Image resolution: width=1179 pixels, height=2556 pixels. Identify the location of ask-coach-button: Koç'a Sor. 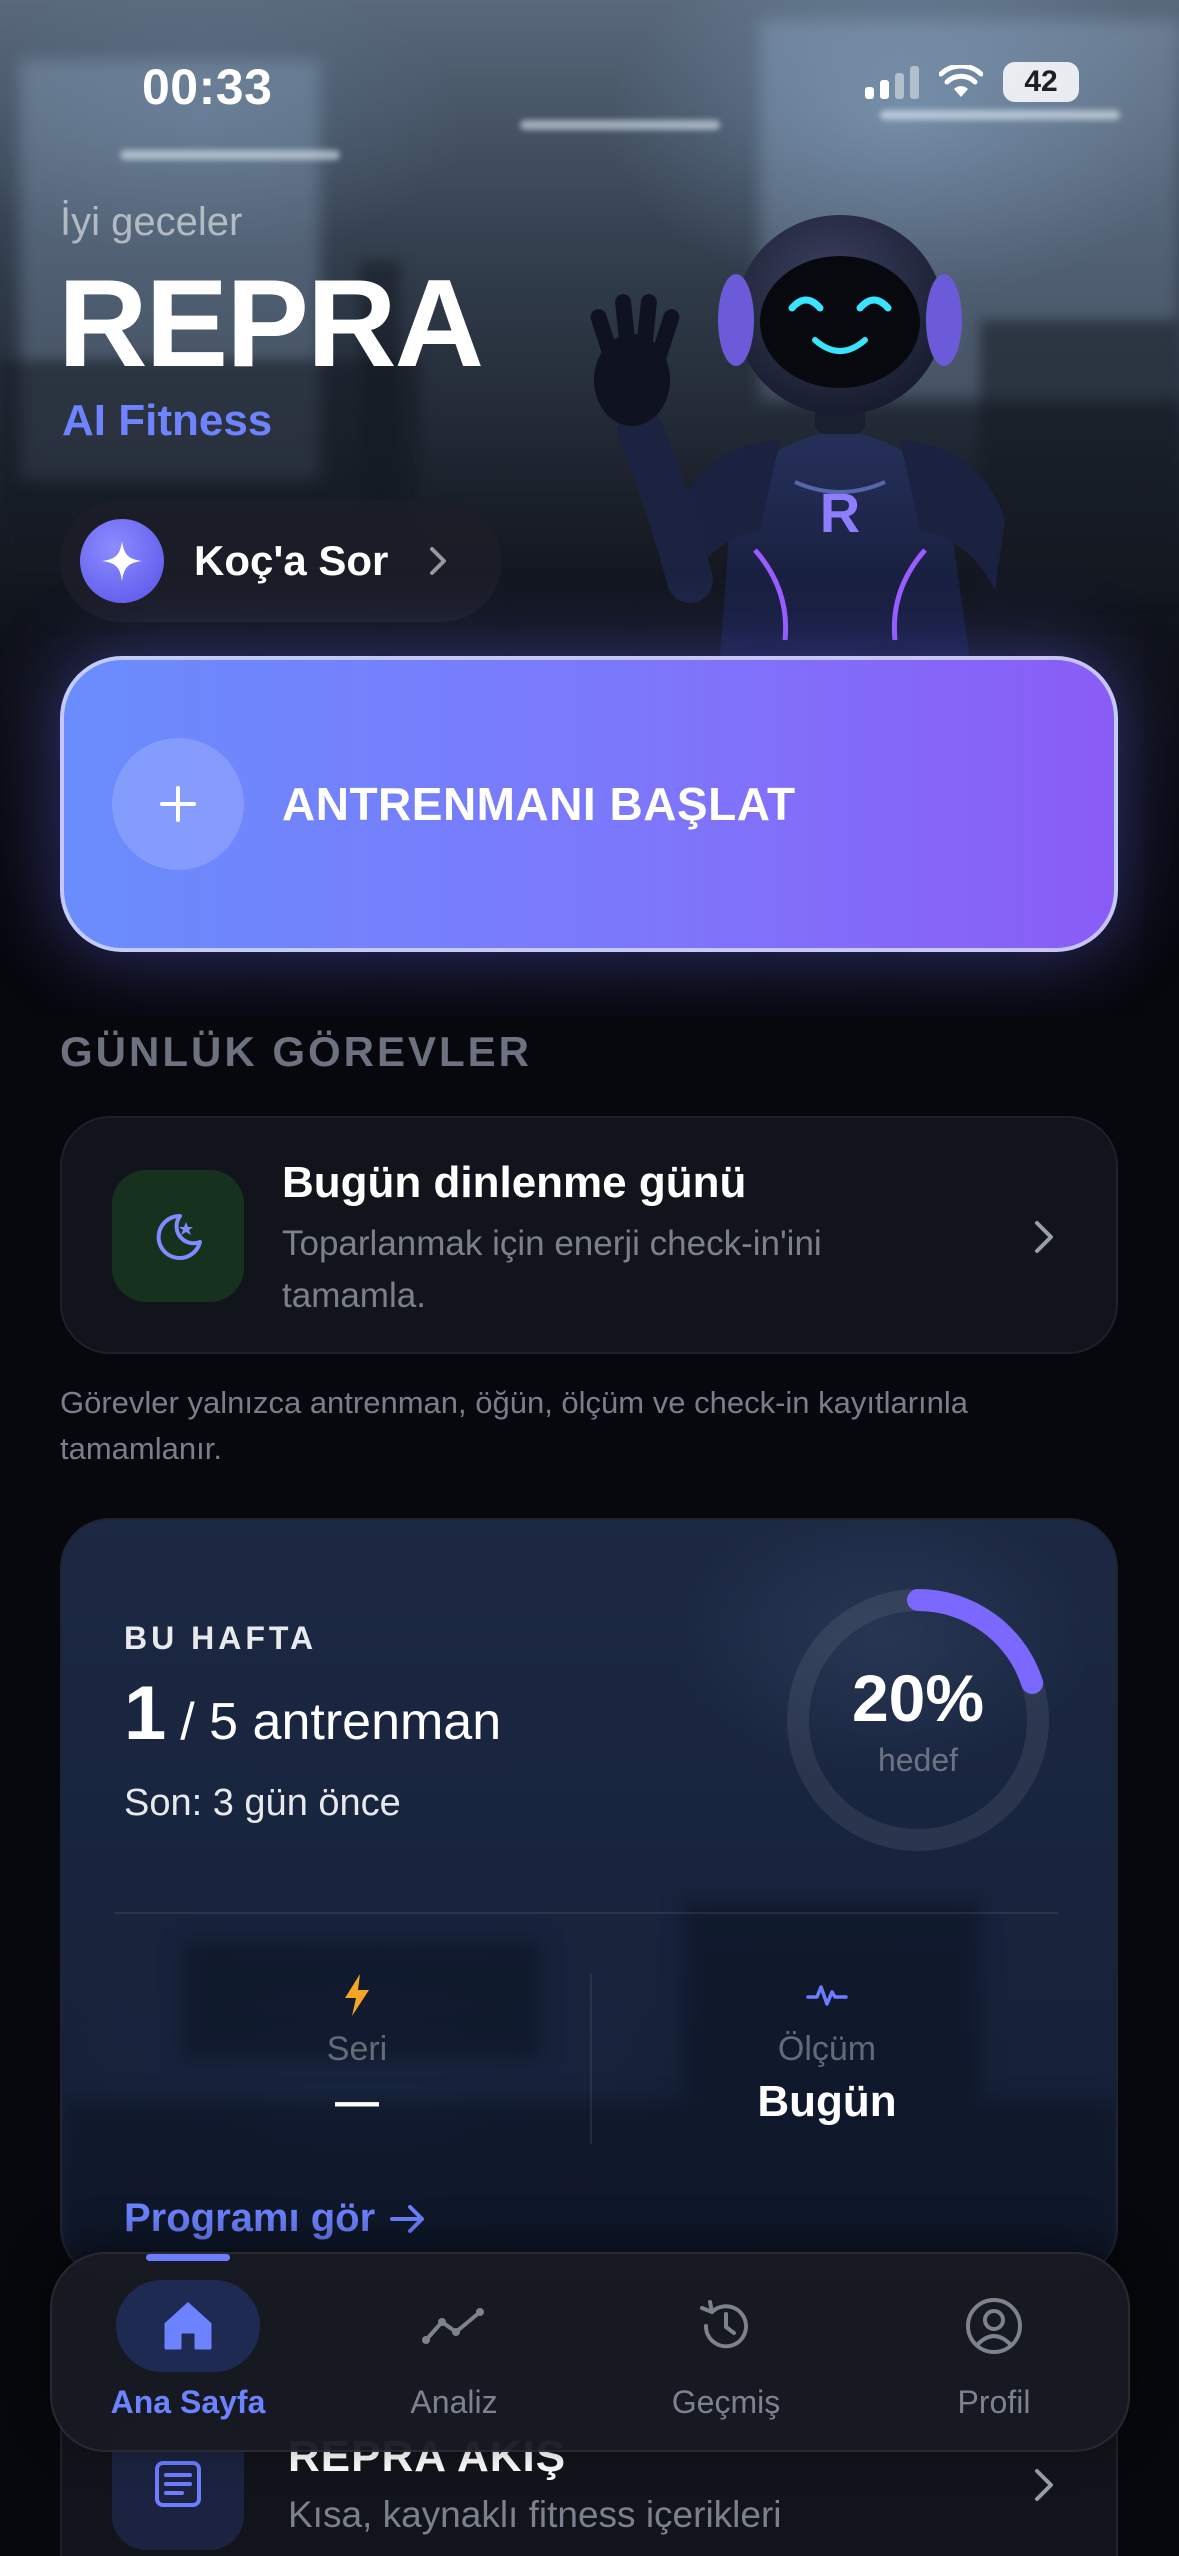
(281, 561).